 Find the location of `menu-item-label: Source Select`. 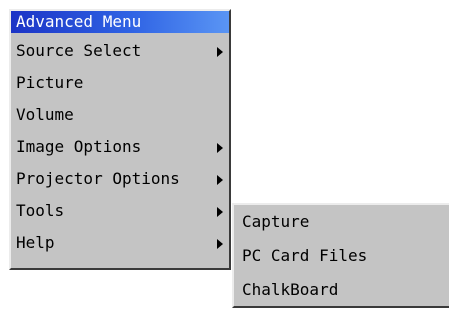

menu-item-label: Source Select is located at coordinates (79, 50).